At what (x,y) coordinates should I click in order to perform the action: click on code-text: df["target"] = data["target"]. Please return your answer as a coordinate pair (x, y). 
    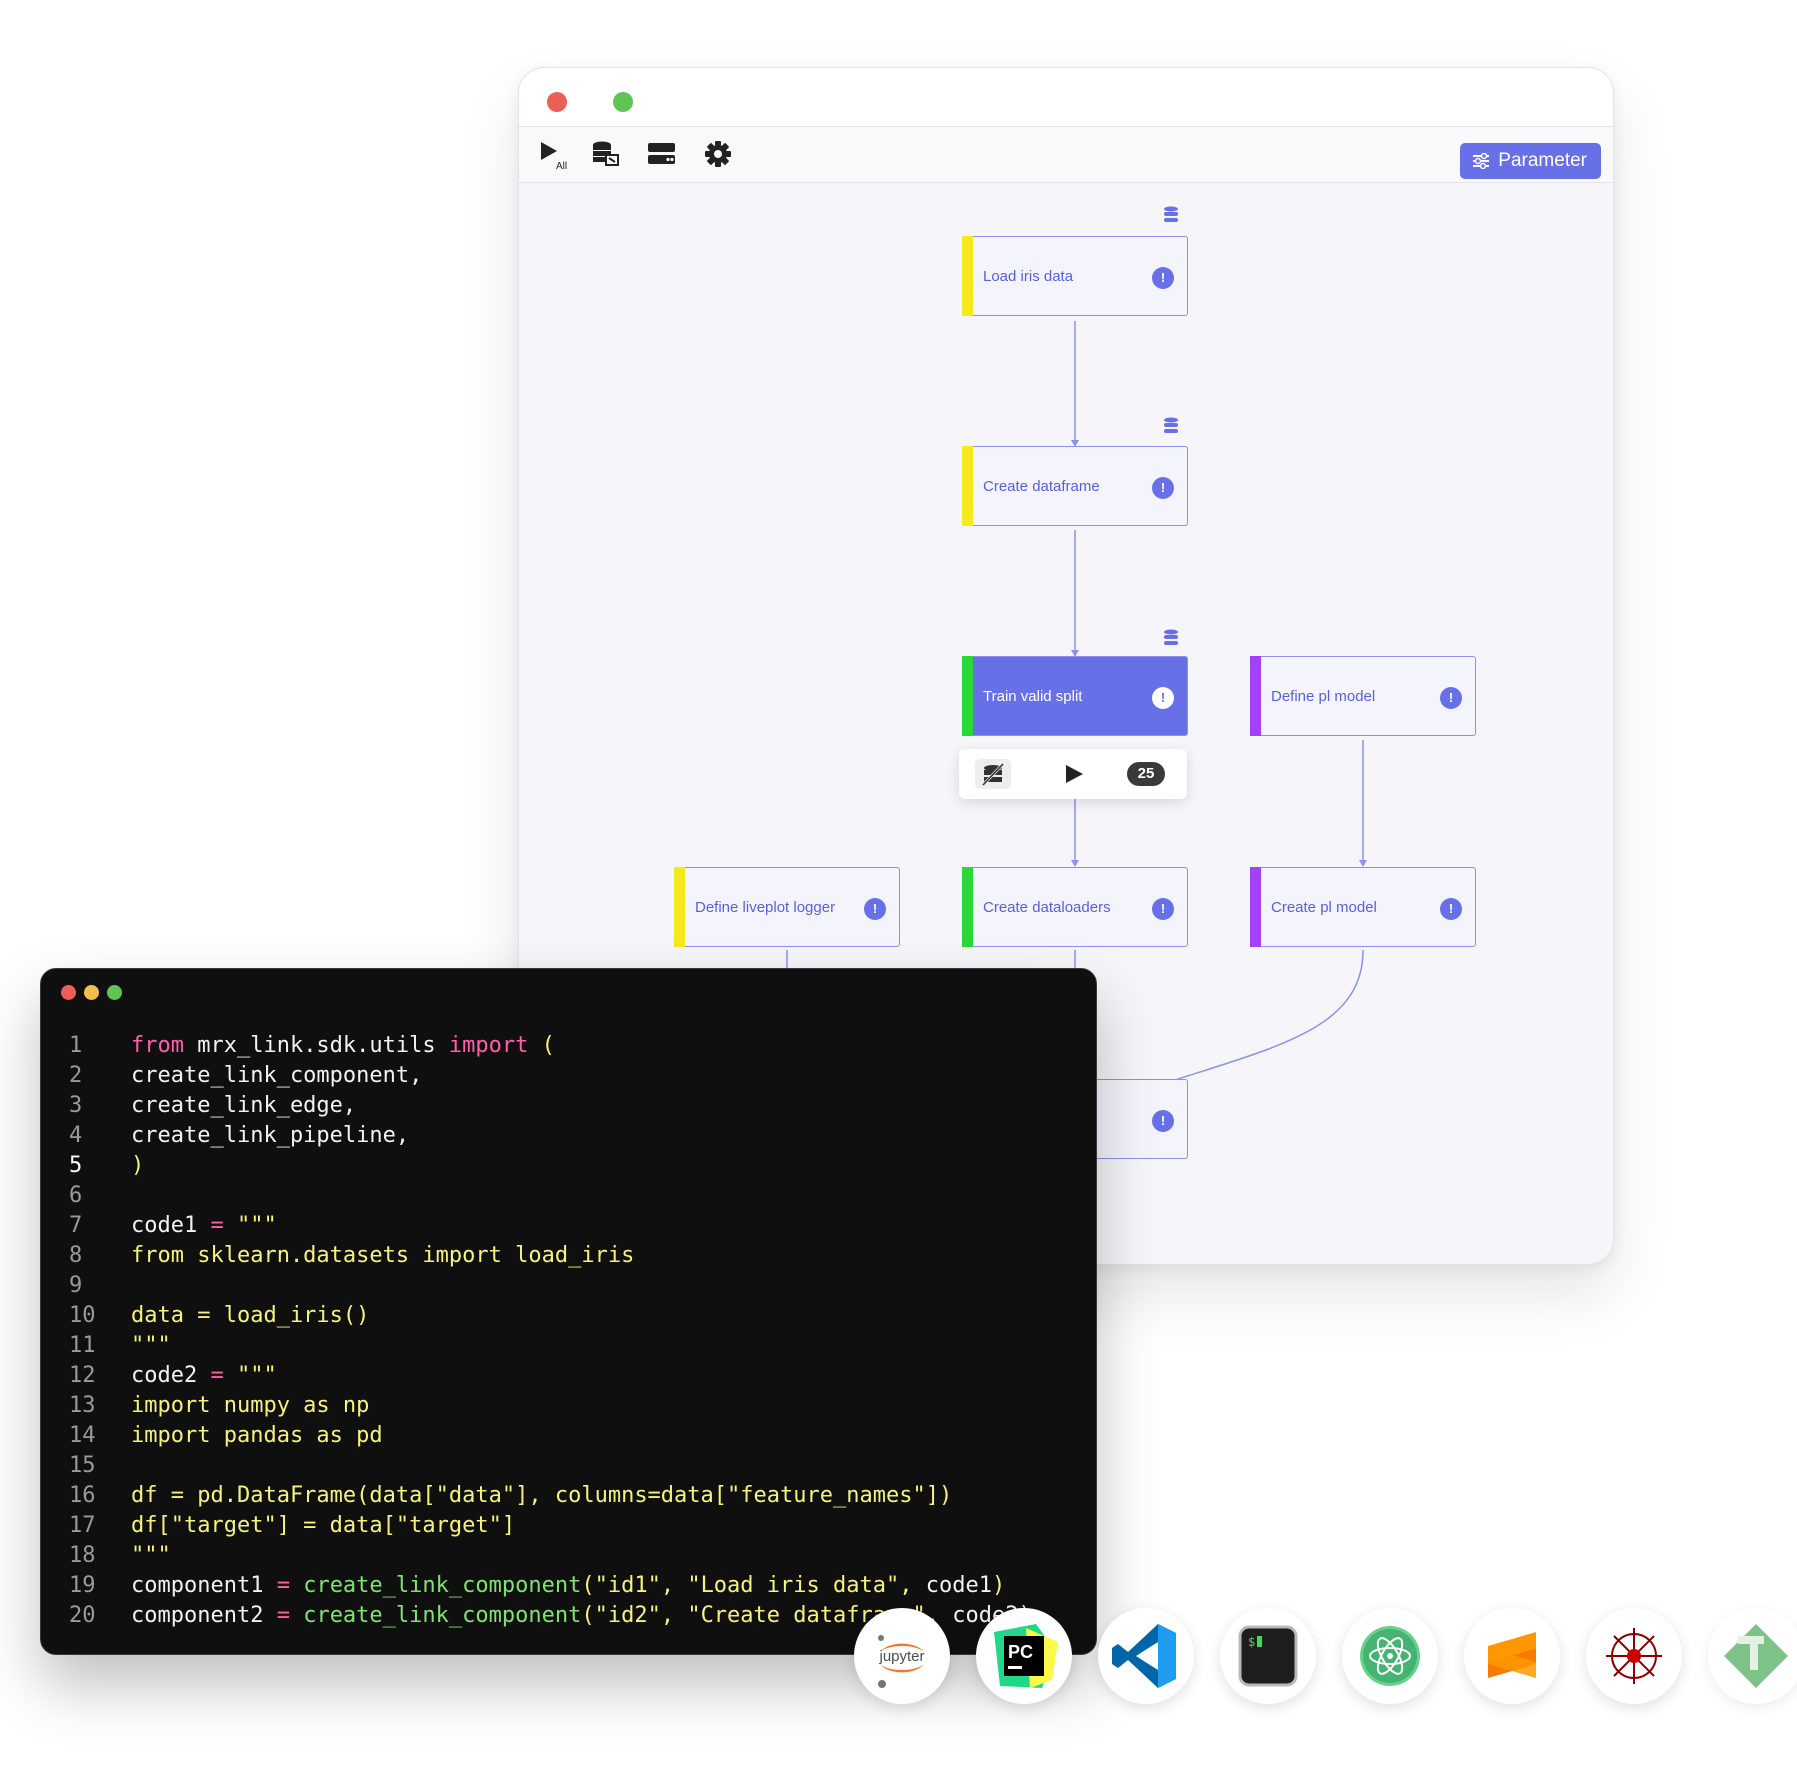
    Looking at the image, I should click on (323, 1525).